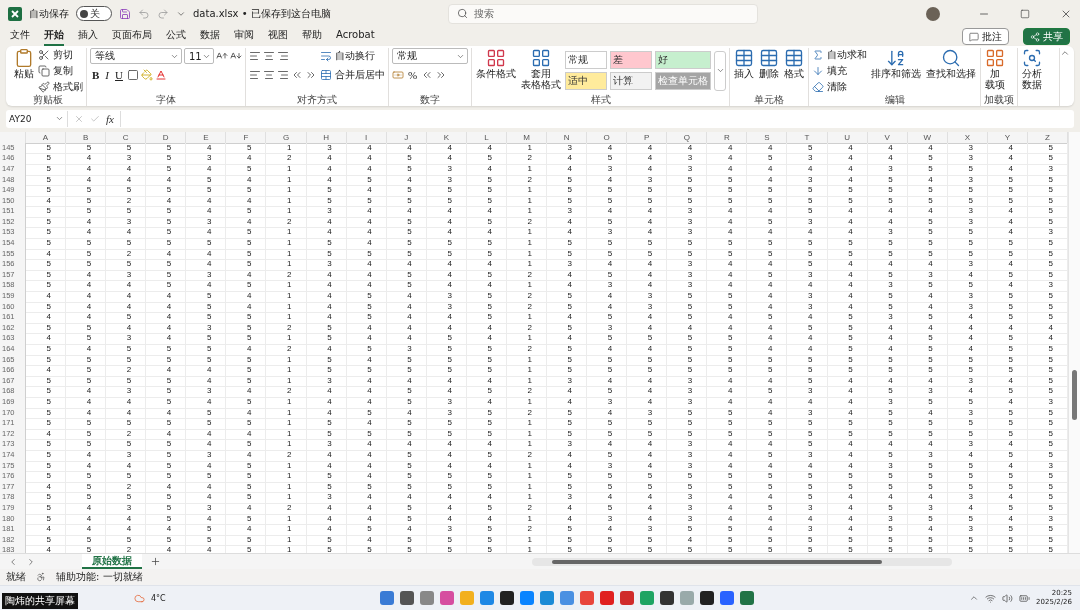 The height and width of the screenshot is (610, 1080). I want to click on menu-tab: 数据, so click(210, 36).